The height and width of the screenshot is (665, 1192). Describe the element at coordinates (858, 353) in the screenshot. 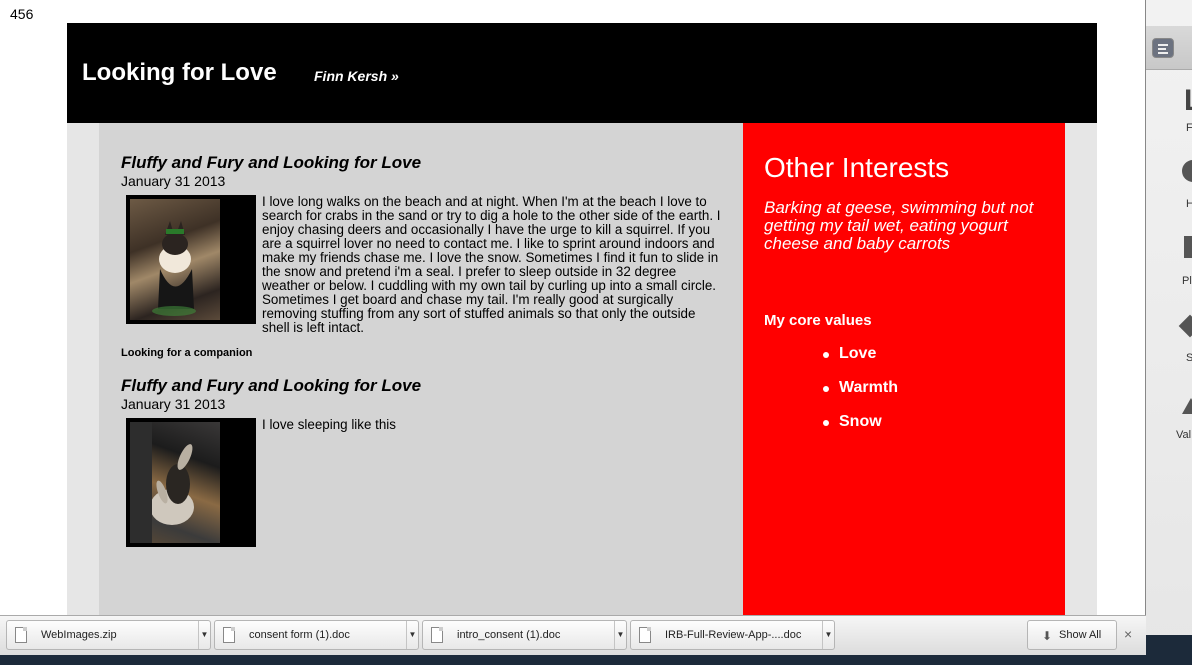

I see `core-value: Love` at that location.